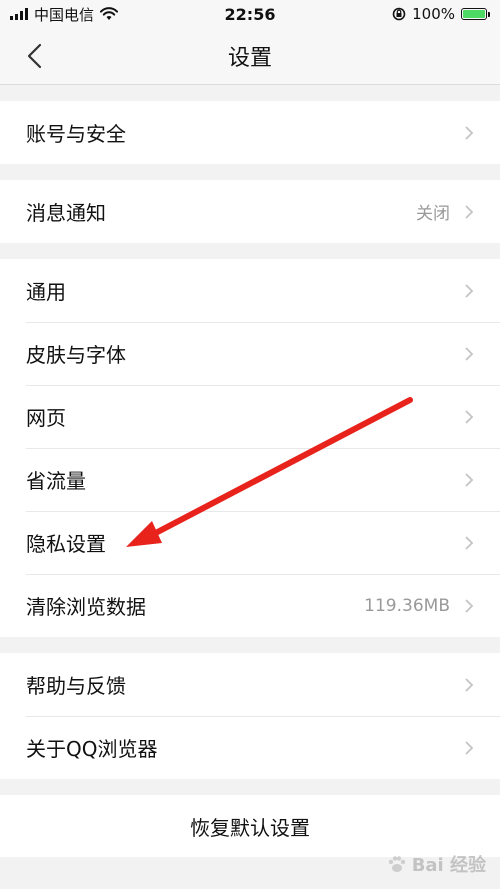 Image resolution: width=500 pixels, height=889 pixels. I want to click on settings-group-notifications: 消息通知 关闭, so click(250, 211).